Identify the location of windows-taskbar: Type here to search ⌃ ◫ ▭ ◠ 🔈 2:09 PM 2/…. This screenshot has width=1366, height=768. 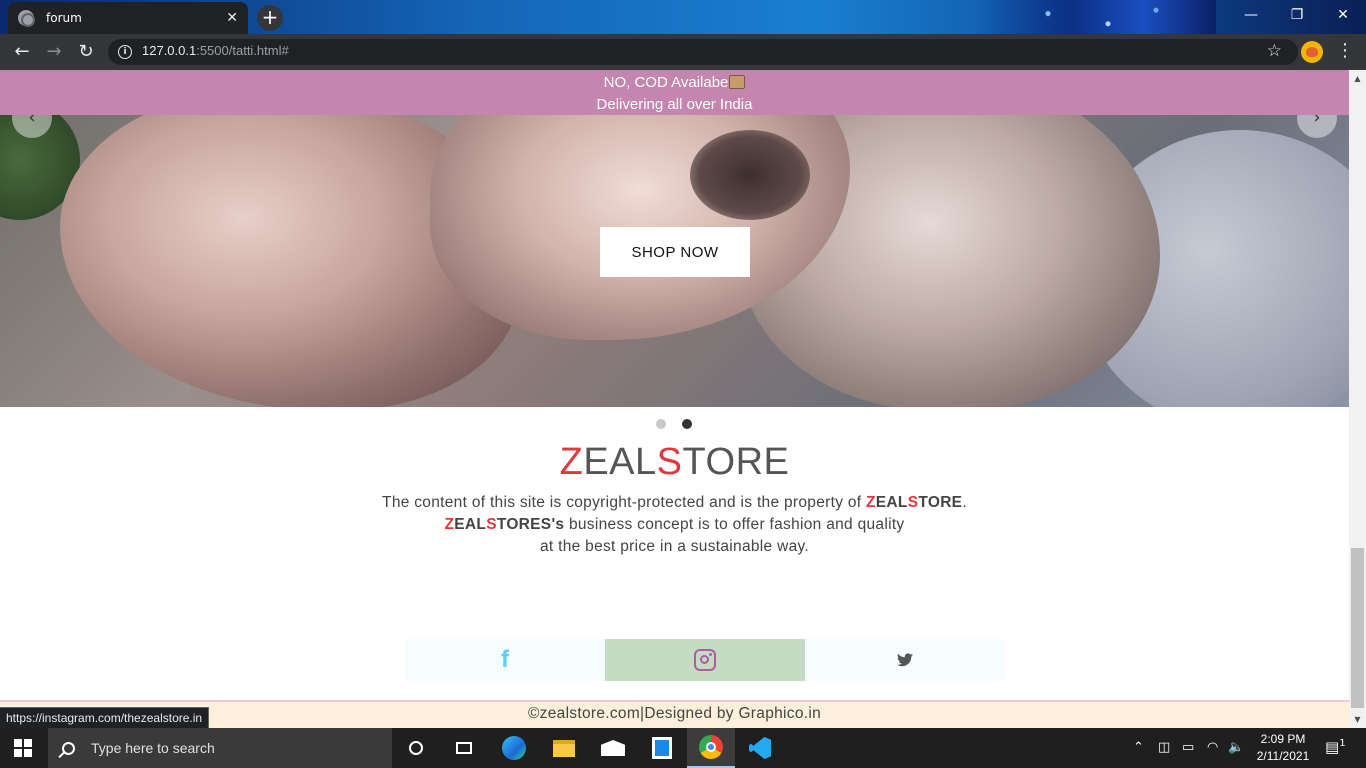
(683, 748).